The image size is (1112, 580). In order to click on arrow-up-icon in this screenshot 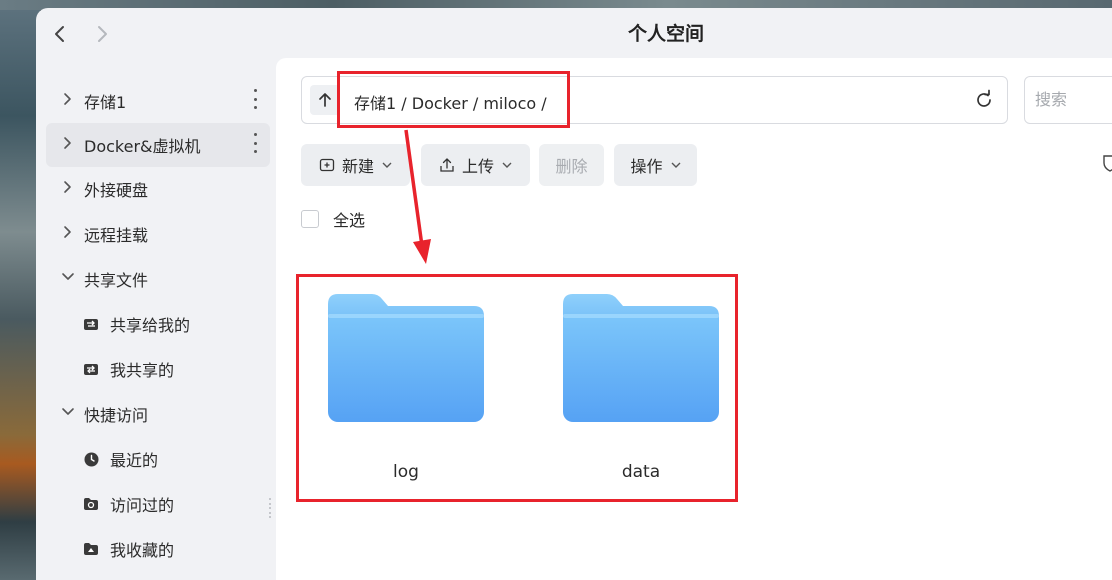, I will do `click(325, 100)`.